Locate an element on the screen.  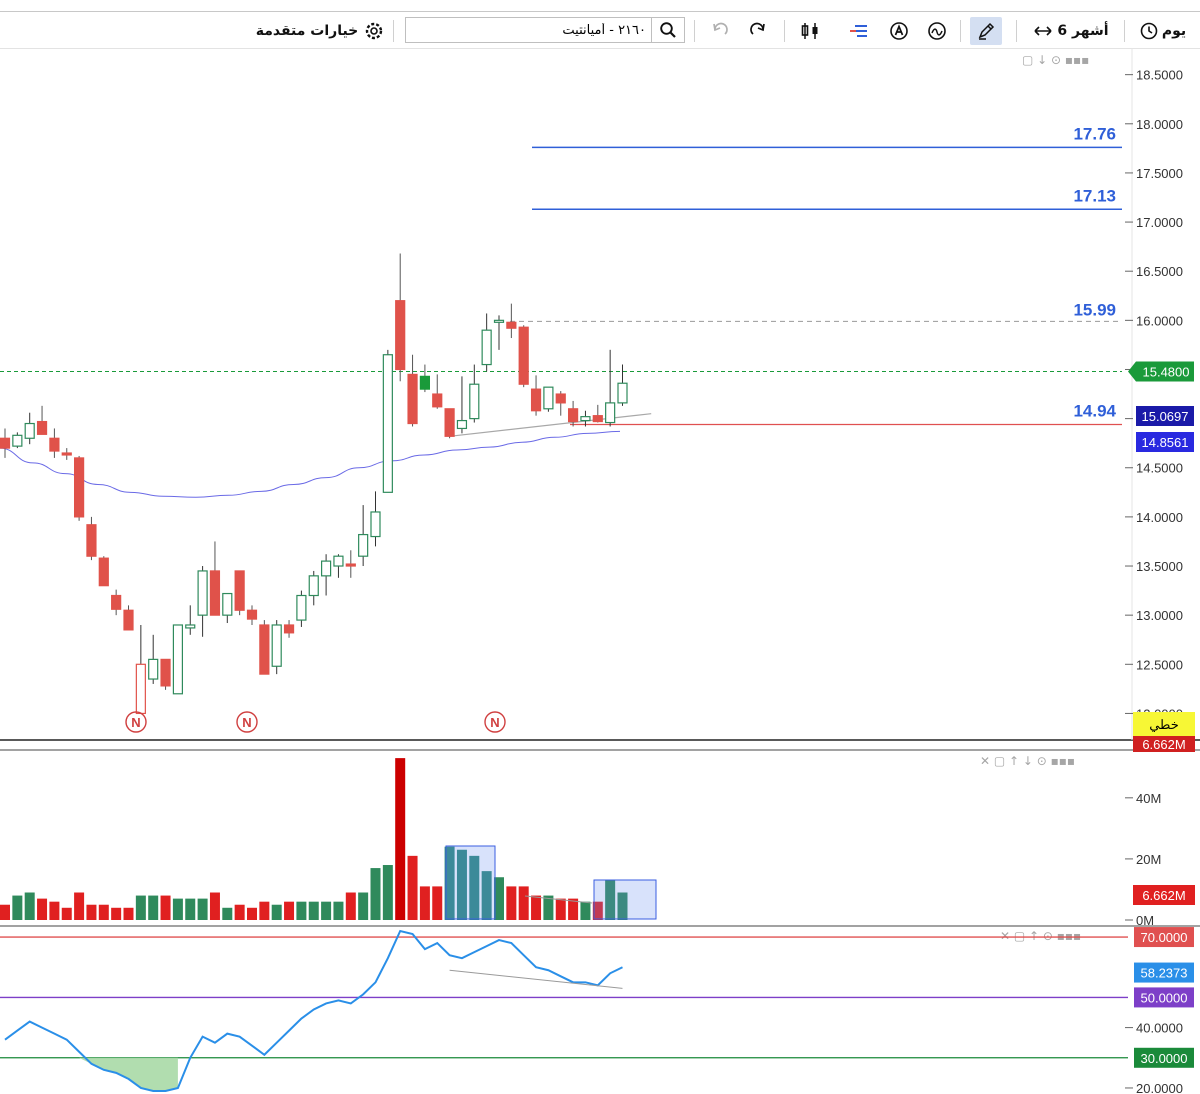
rsi-trendline is located at coordinates (536, 979).